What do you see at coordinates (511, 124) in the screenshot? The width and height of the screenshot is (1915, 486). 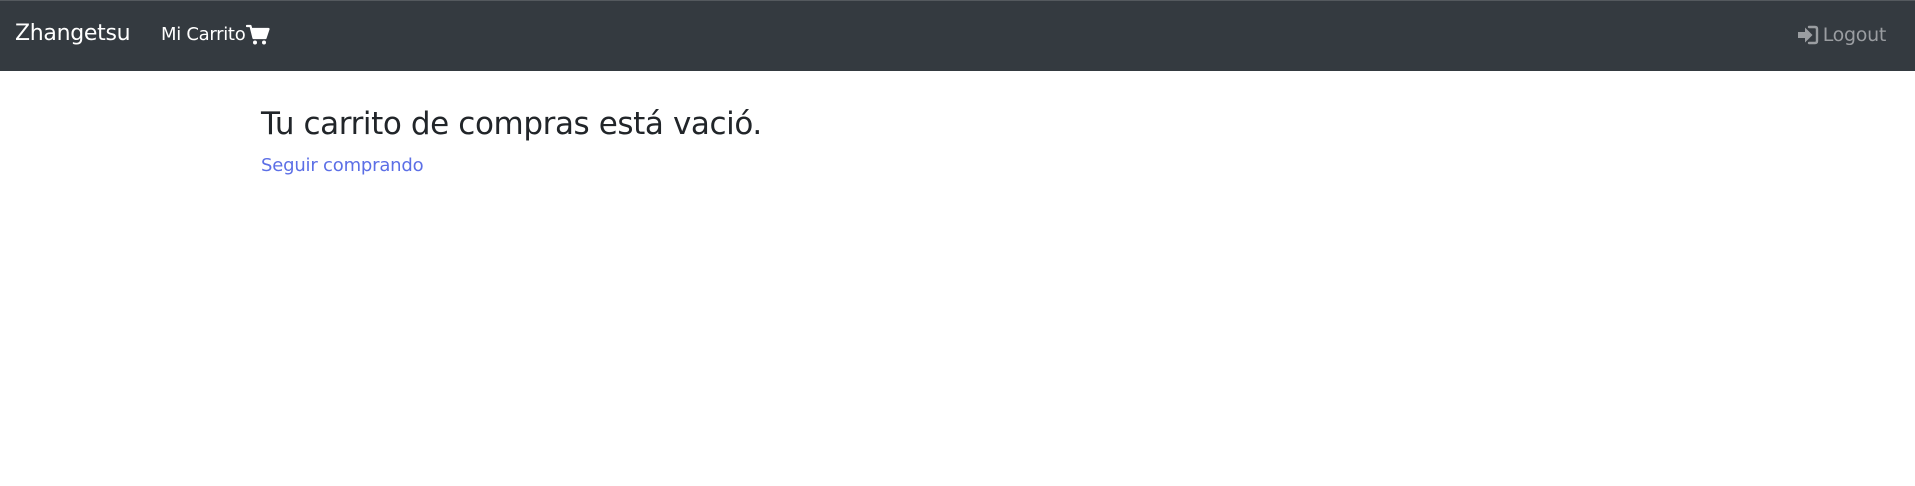 I see `empty-cart-heading: Tu carrito de compras está vació.` at bounding box center [511, 124].